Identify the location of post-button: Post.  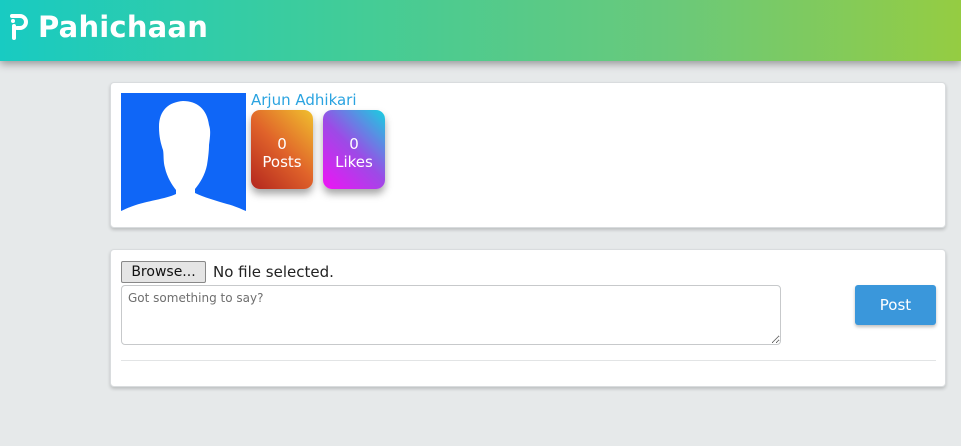
(895, 305).